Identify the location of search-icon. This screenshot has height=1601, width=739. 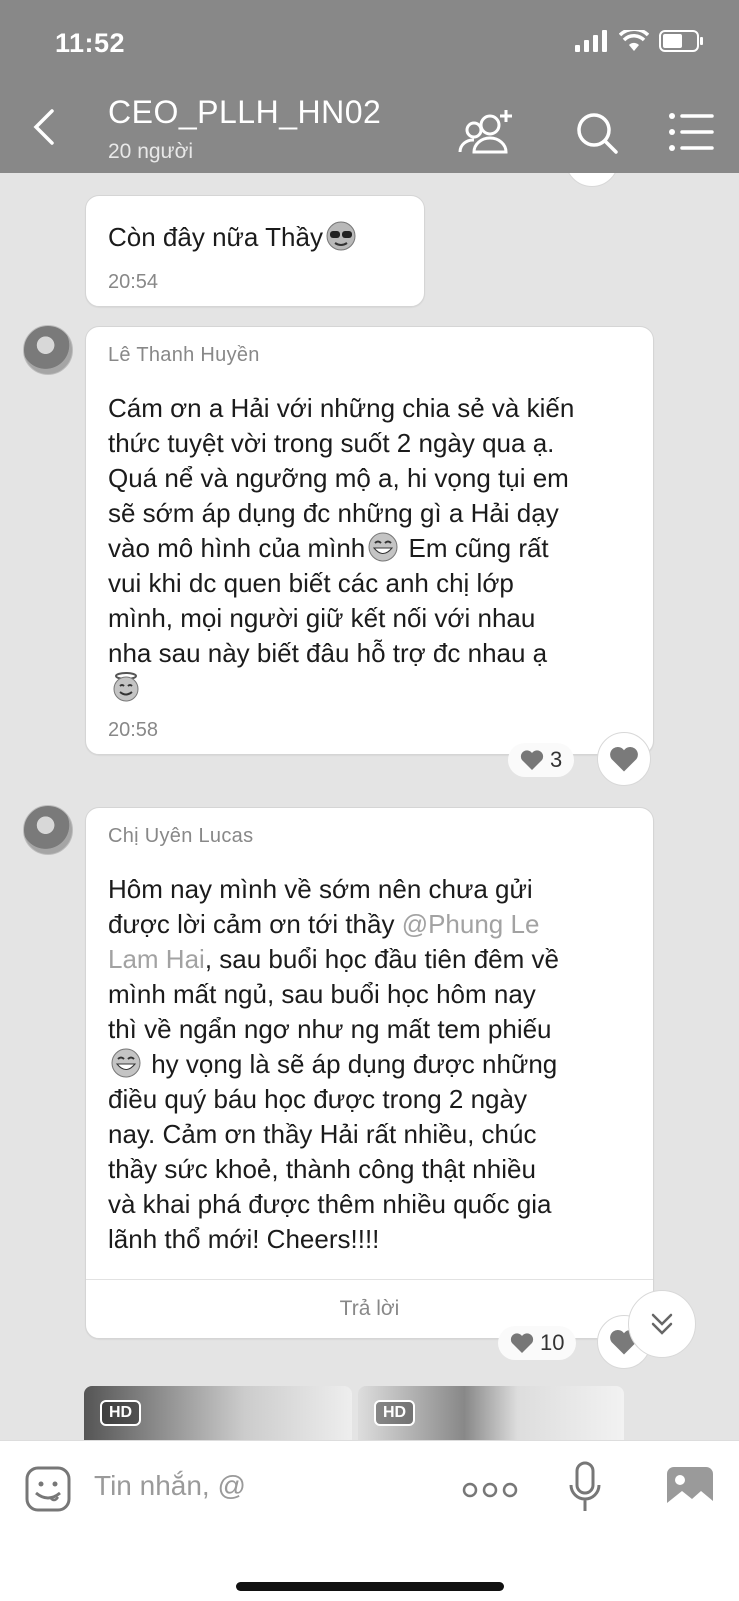
(597, 133).